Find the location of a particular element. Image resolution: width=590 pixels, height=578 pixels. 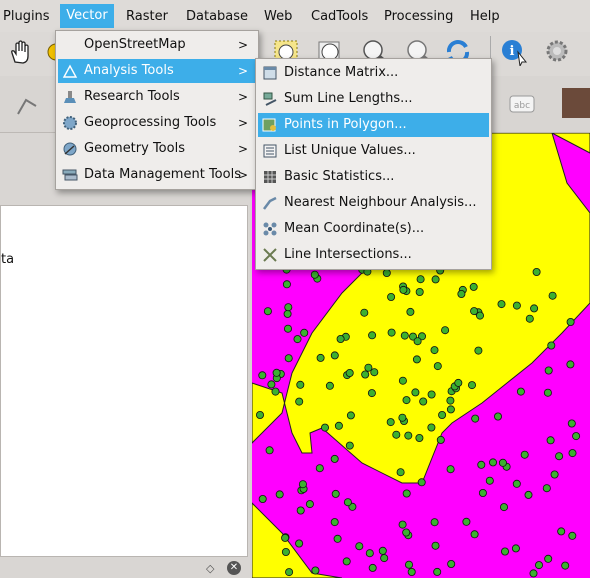

menu-item-label: Geoprocessing Tools is located at coordinates (150, 122).